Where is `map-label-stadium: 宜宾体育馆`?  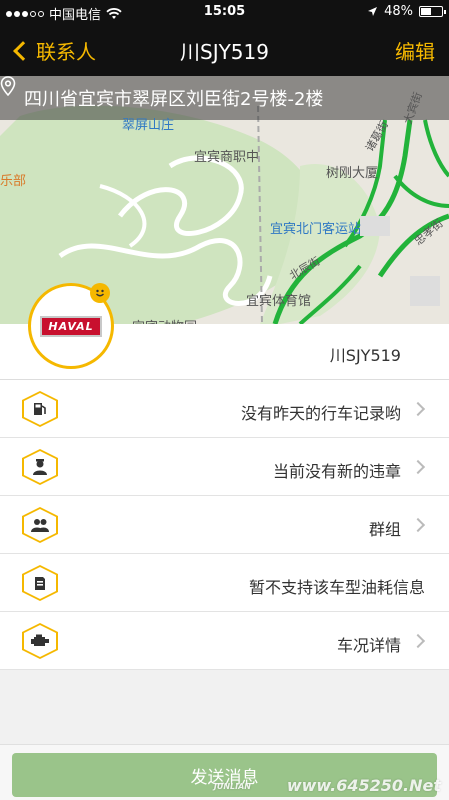
map-label-stadium: 宜宾体育馆 is located at coordinates (279, 301).